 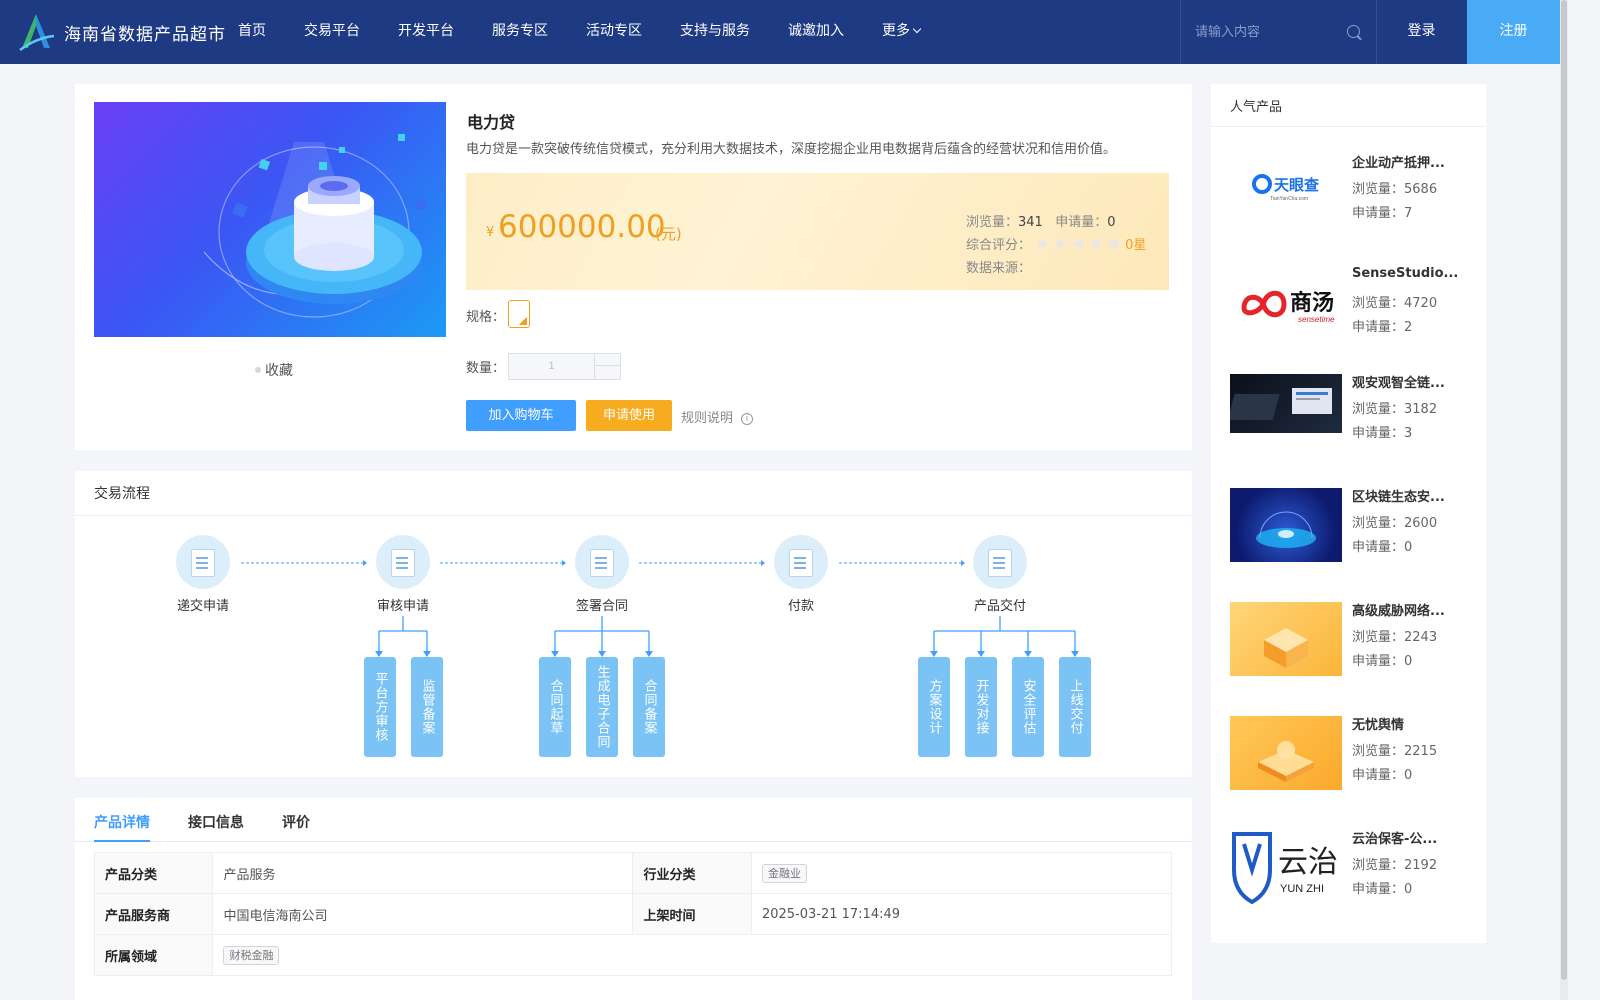 What do you see at coordinates (1382, 431) in the screenshot?
I see `popular-item-apps: 申请量：3` at bounding box center [1382, 431].